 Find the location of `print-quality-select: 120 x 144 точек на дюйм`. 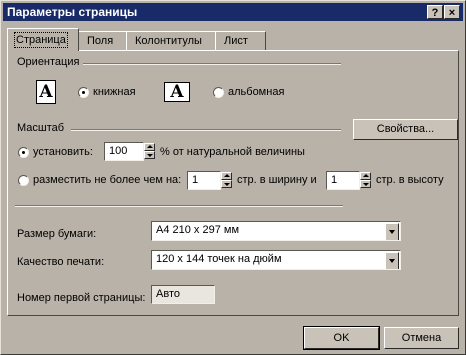

print-quality-select: 120 x 144 точек на дюйм is located at coordinates (276, 260).